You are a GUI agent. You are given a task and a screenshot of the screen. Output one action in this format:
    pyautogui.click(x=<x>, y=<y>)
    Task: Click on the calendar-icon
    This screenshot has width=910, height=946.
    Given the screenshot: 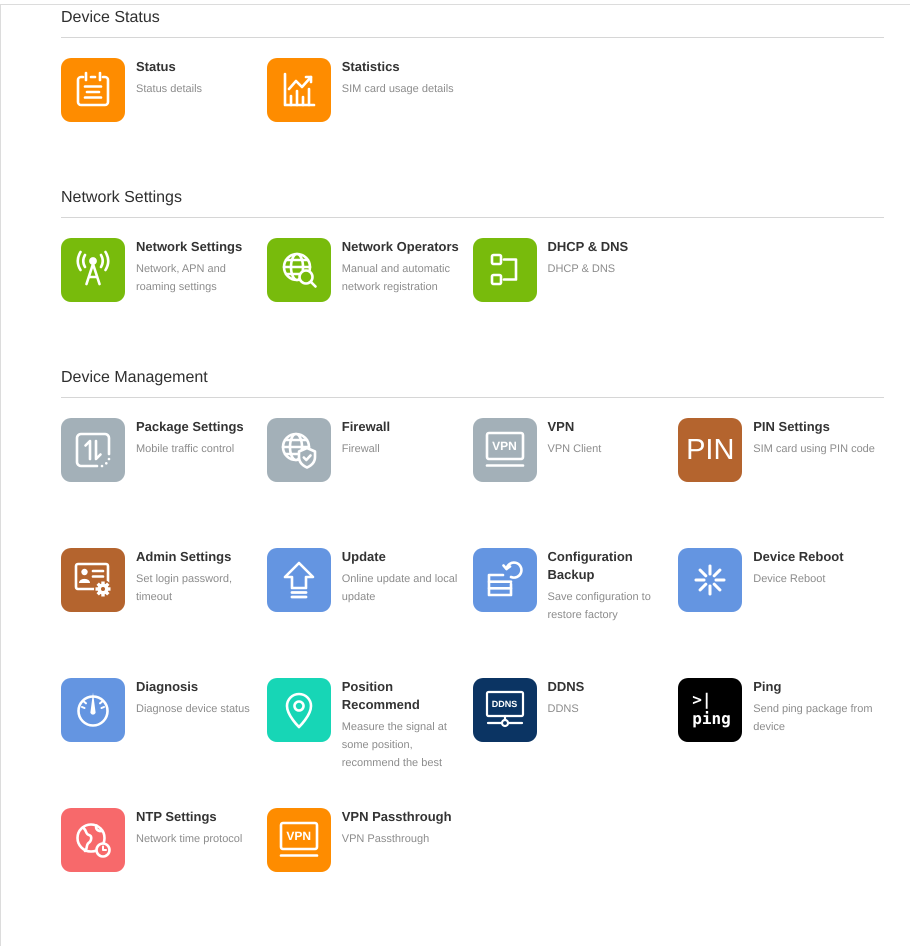 What is the action you would take?
    pyautogui.click(x=93, y=90)
    